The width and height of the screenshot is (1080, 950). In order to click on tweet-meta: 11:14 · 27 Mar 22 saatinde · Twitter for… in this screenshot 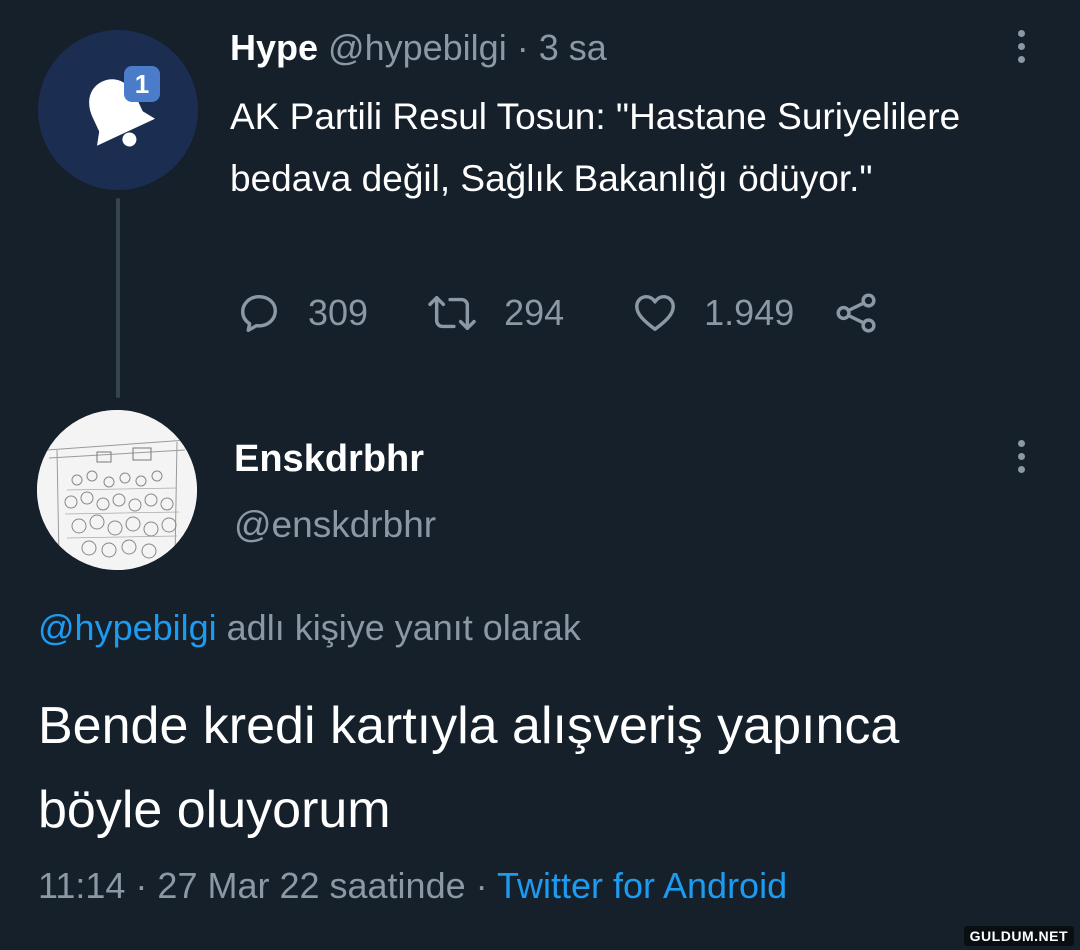, I will do `click(412, 886)`.